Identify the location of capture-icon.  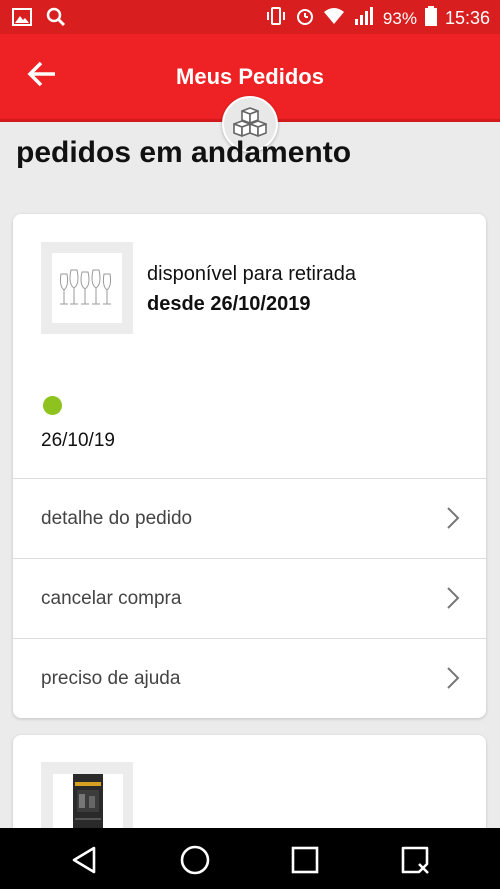
(415, 860).